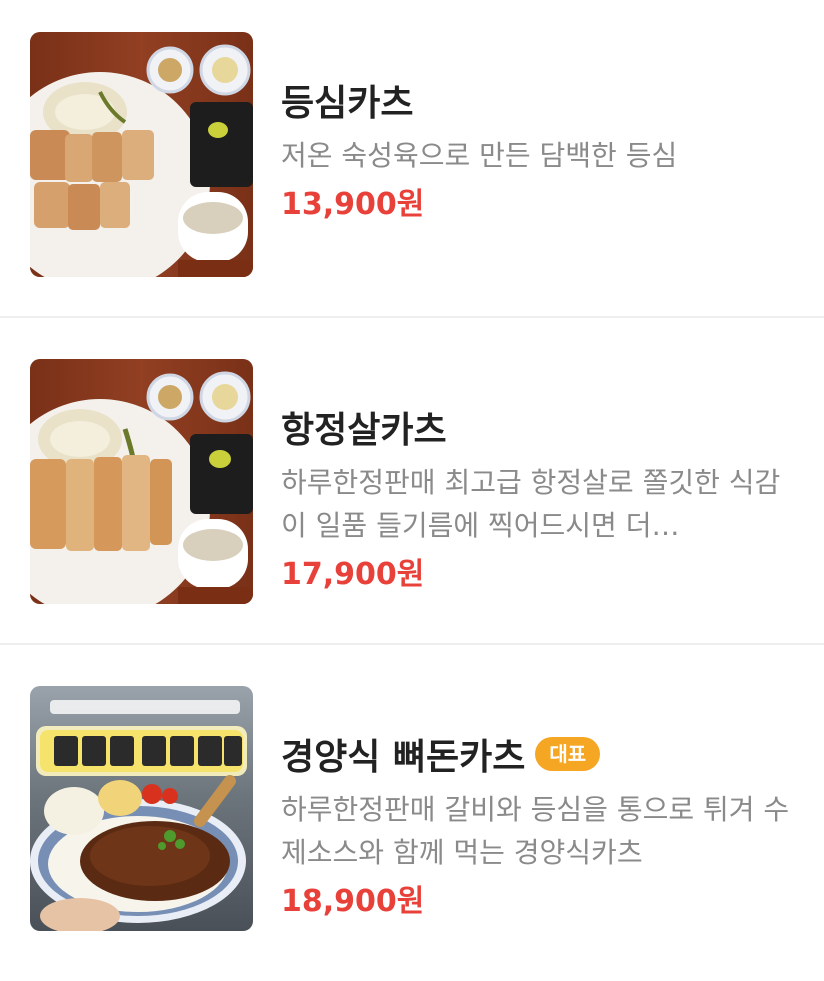  I want to click on menu-item-name: 등심카츠, so click(347, 103).